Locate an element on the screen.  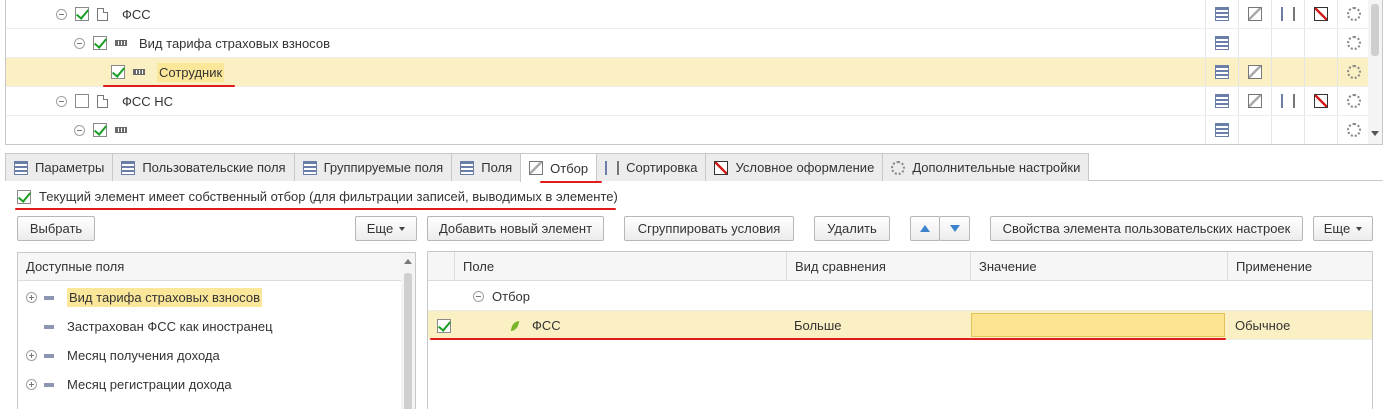
delete-button: Удалить is located at coordinates (852, 228).